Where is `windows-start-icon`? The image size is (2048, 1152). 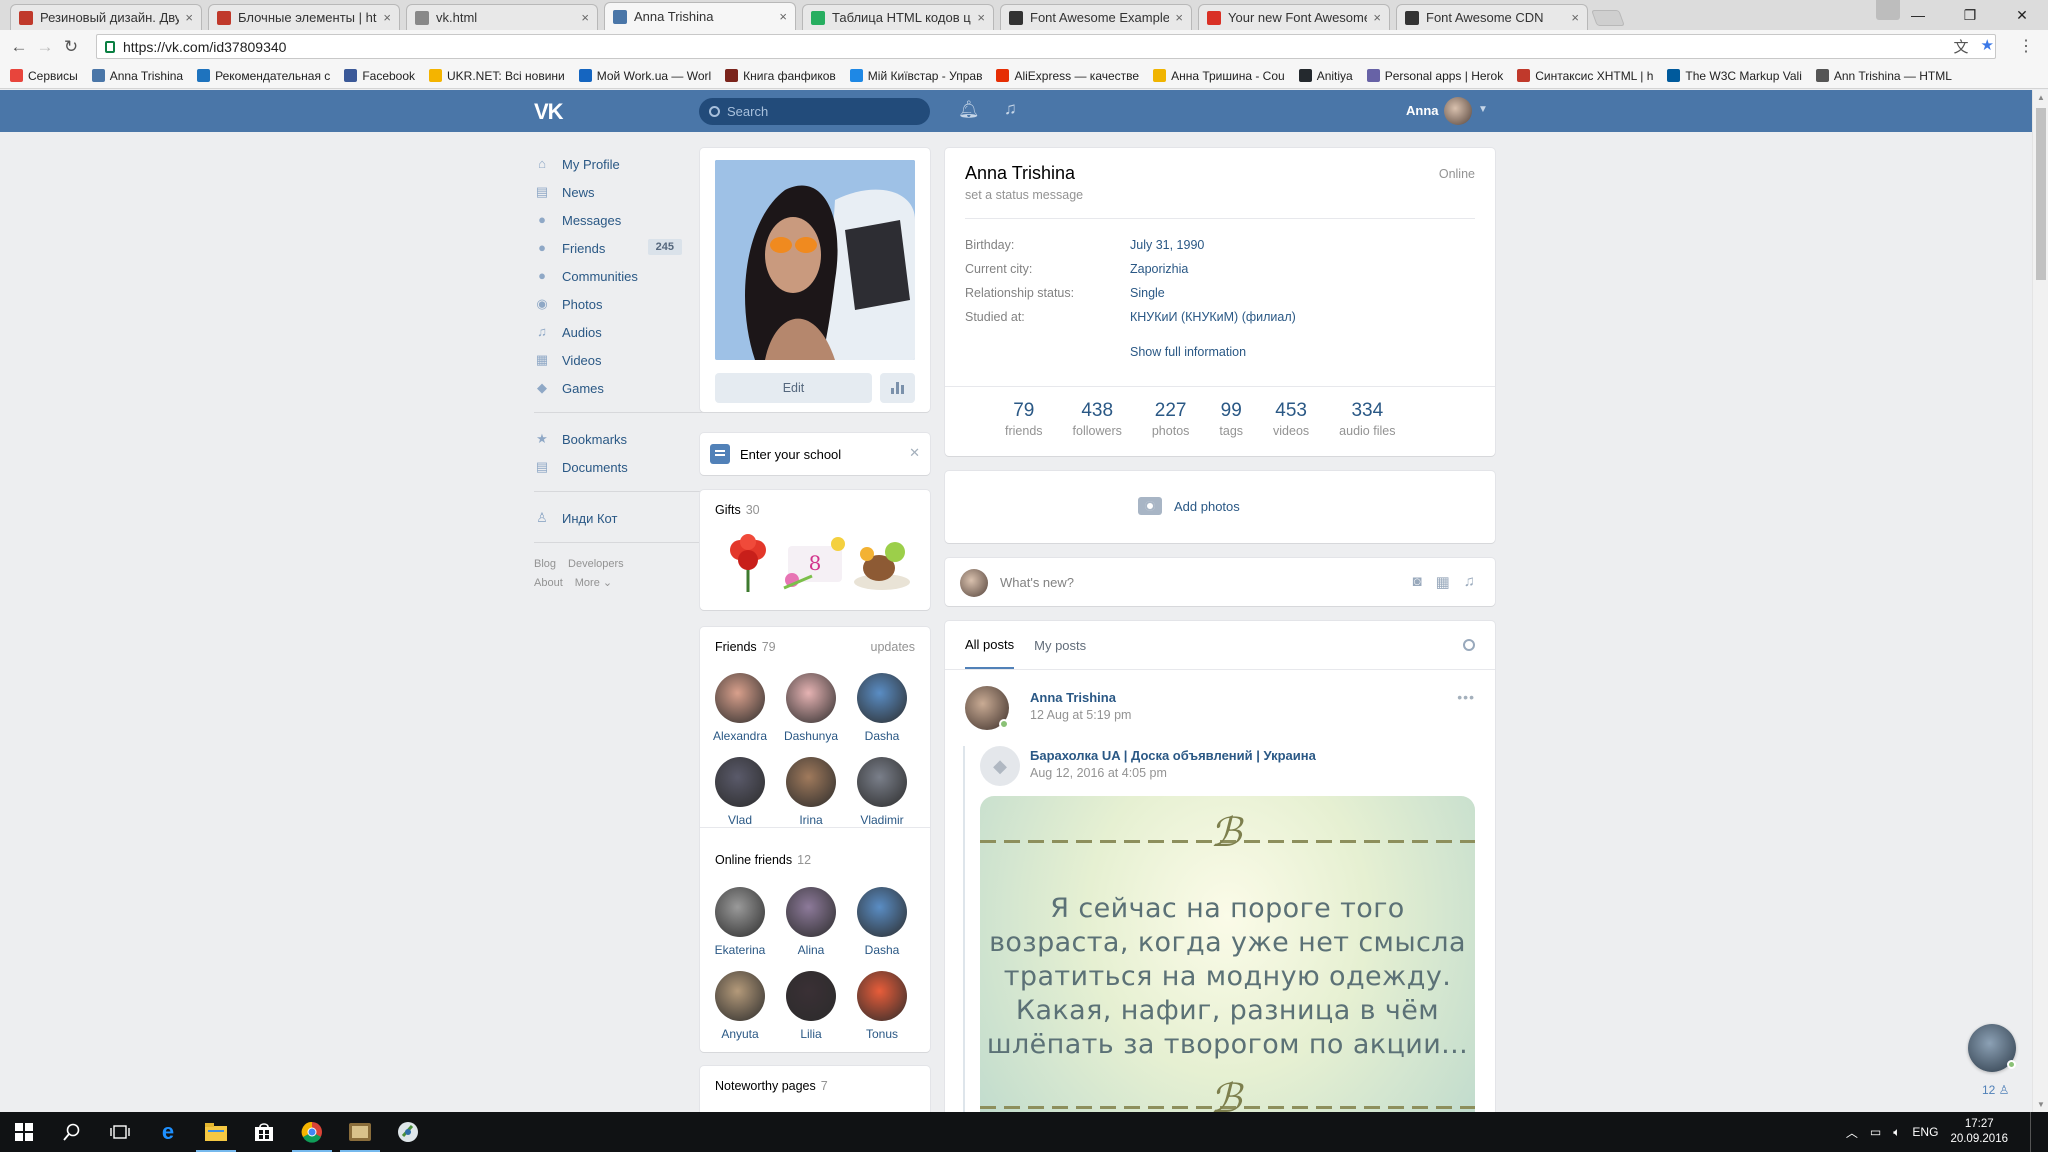
windows-start-icon is located at coordinates (24, 1132).